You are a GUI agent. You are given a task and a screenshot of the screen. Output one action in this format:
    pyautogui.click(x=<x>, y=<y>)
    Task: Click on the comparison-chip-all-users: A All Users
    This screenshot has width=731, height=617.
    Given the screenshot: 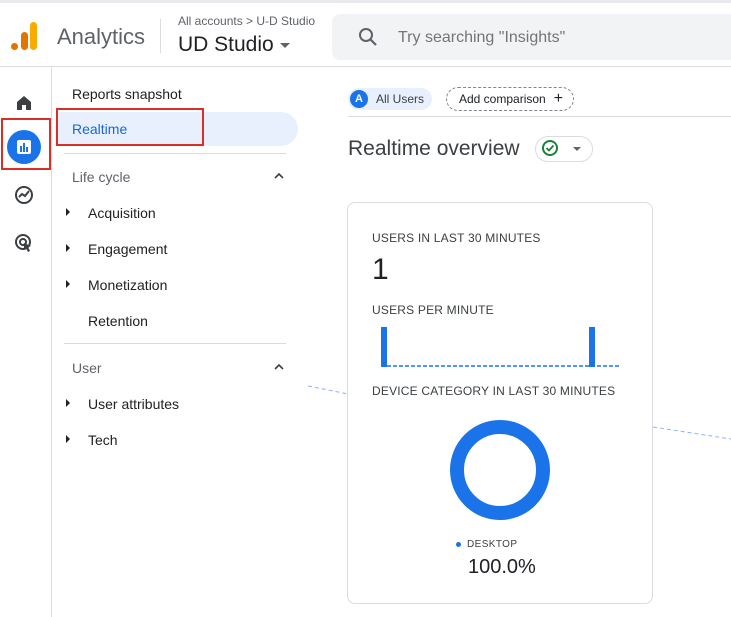 What is the action you would take?
    pyautogui.click(x=390, y=99)
    